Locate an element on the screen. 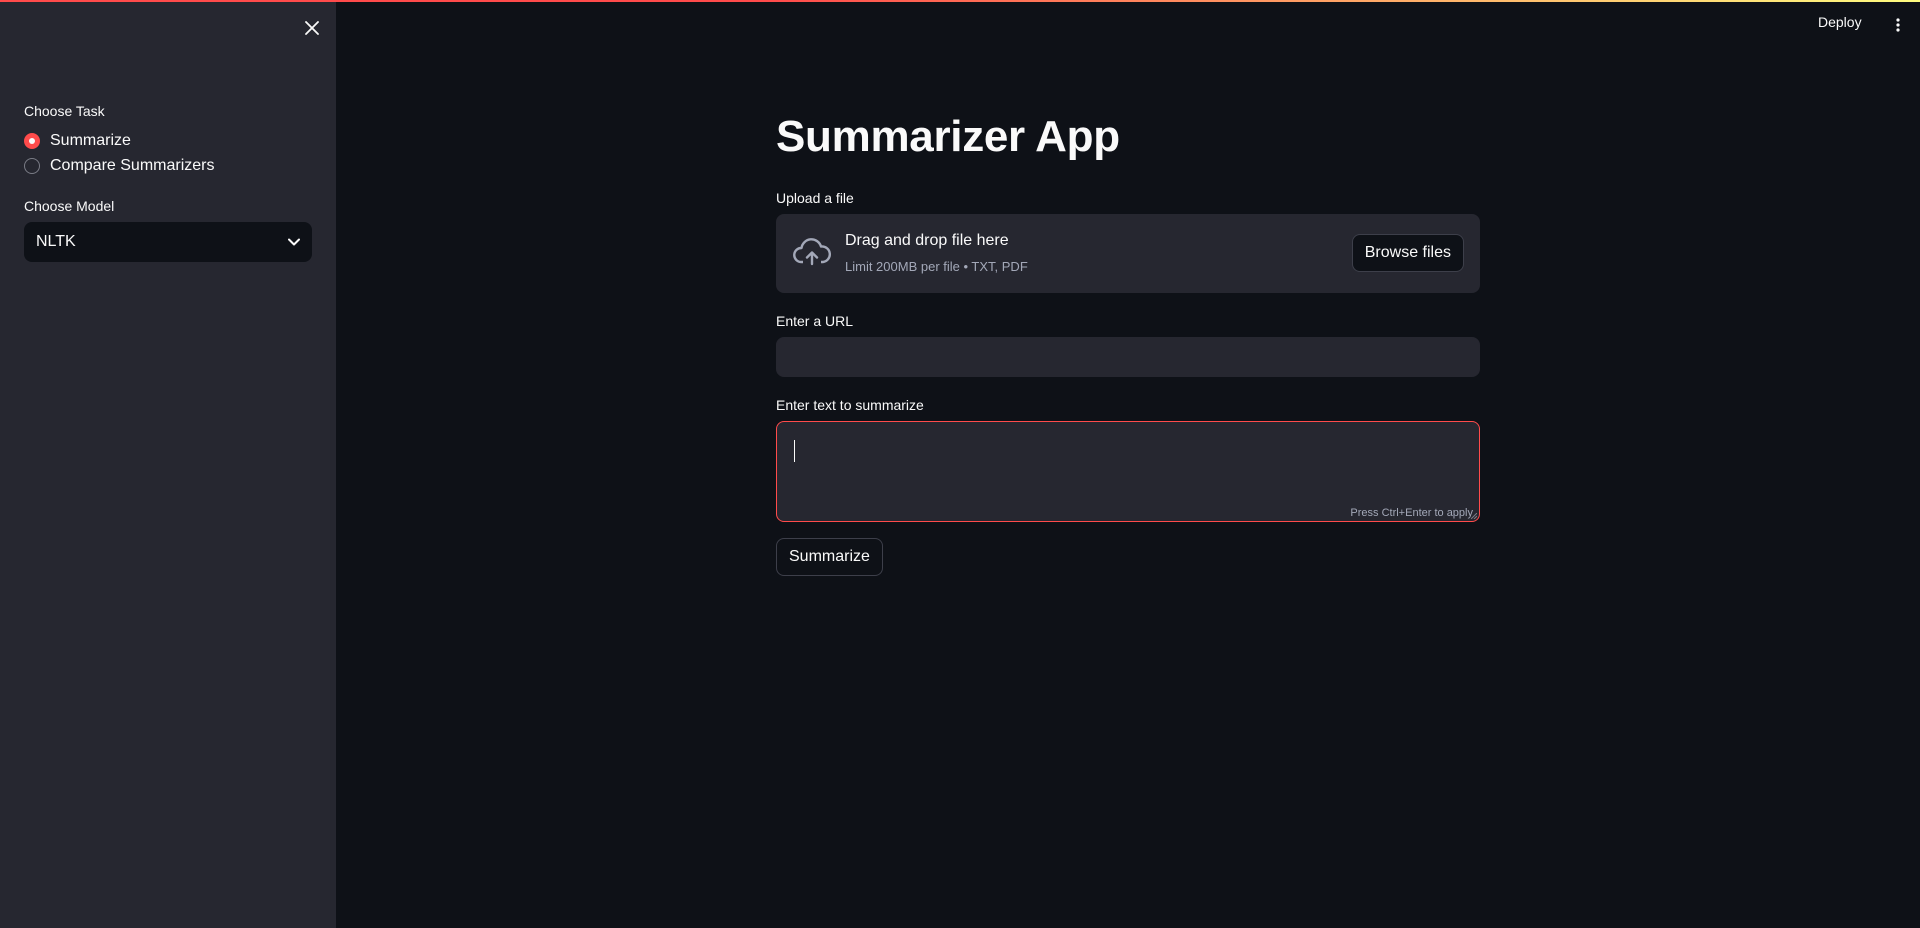 The image size is (1920, 928). url-input is located at coordinates (1128, 357).